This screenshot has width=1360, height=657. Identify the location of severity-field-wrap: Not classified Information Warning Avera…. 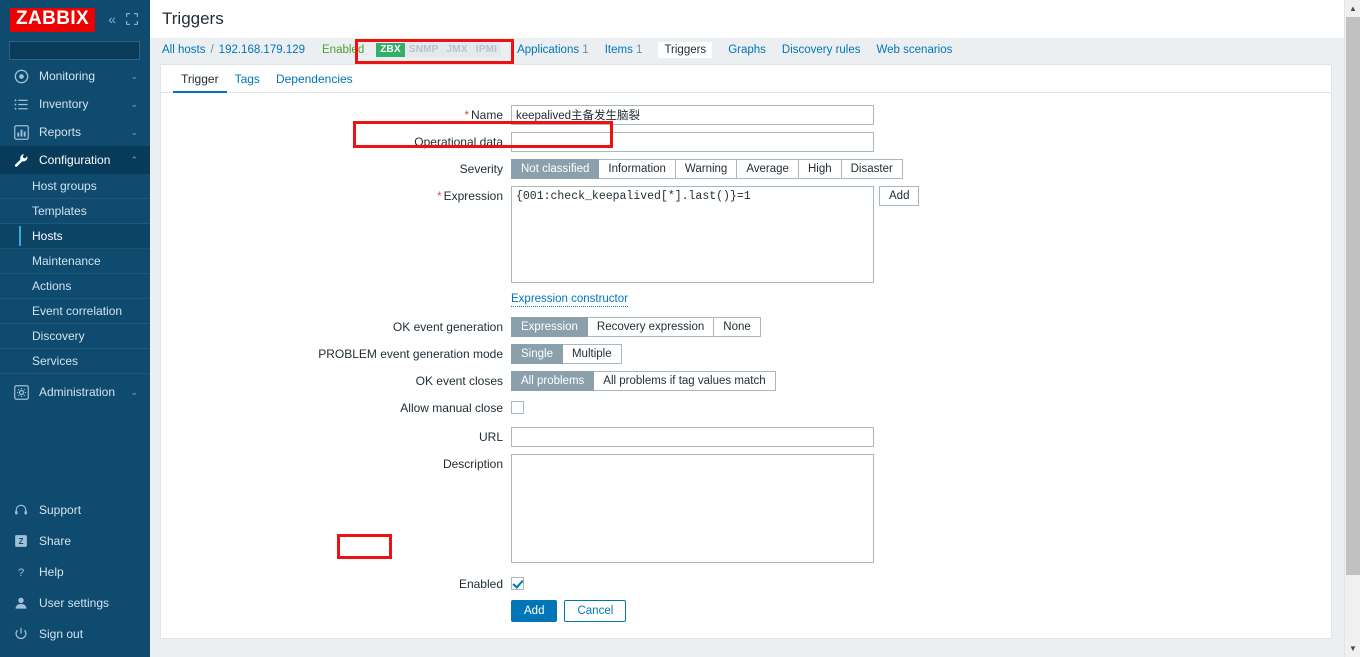
(707, 169).